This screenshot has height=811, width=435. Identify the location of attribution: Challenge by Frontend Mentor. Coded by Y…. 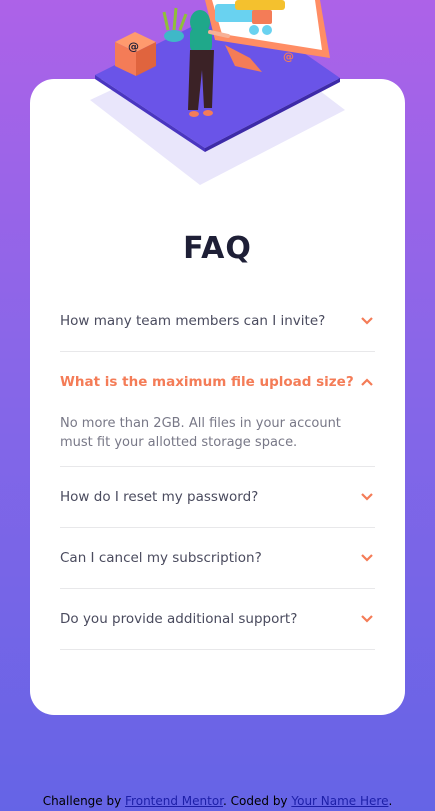
(217, 801).